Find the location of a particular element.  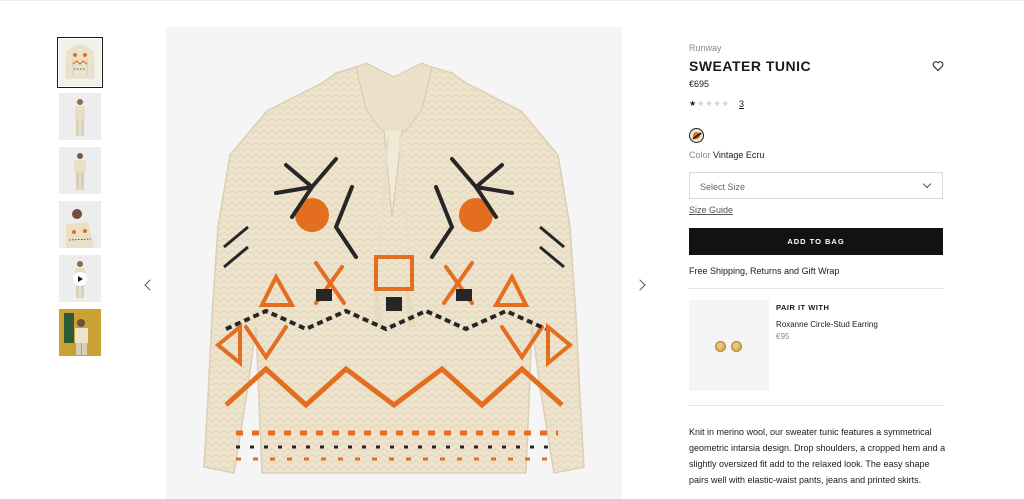

color-info: Color Vintage Ecru is located at coordinates (726, 155).